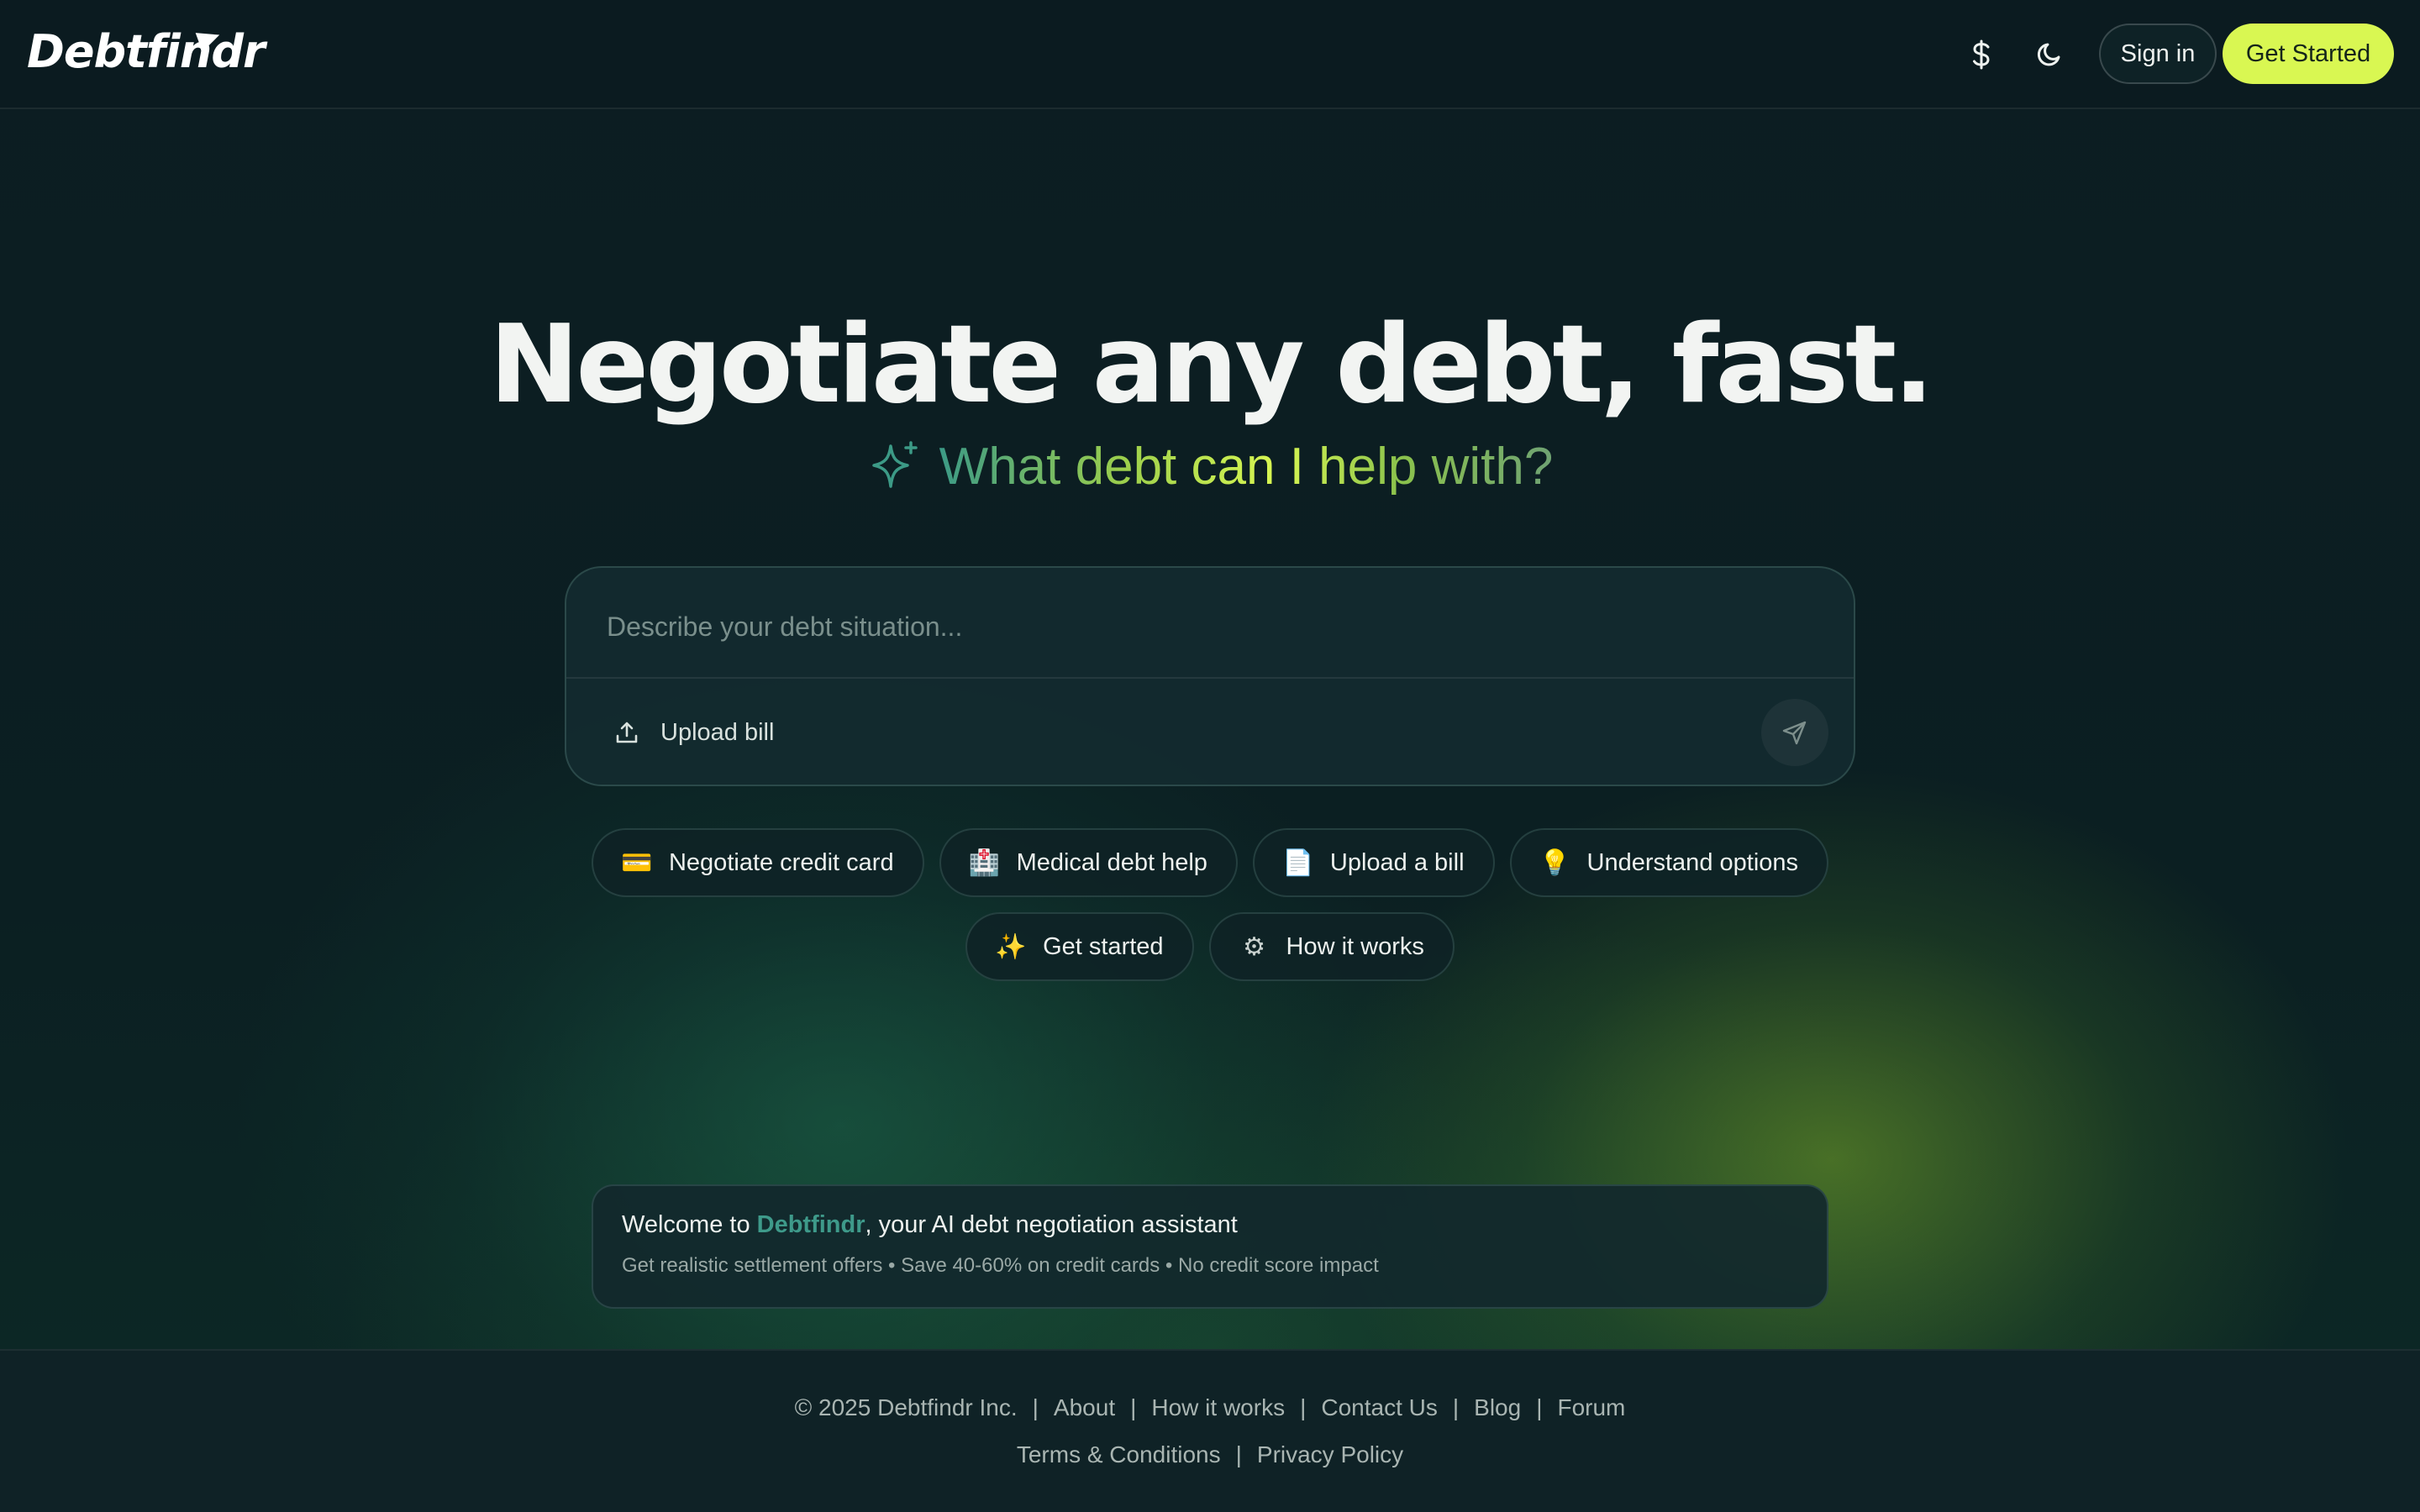  Describe the element at coordinates (2308, 54) in the screenshot. I see `get-started-button: Get Started` at that location.